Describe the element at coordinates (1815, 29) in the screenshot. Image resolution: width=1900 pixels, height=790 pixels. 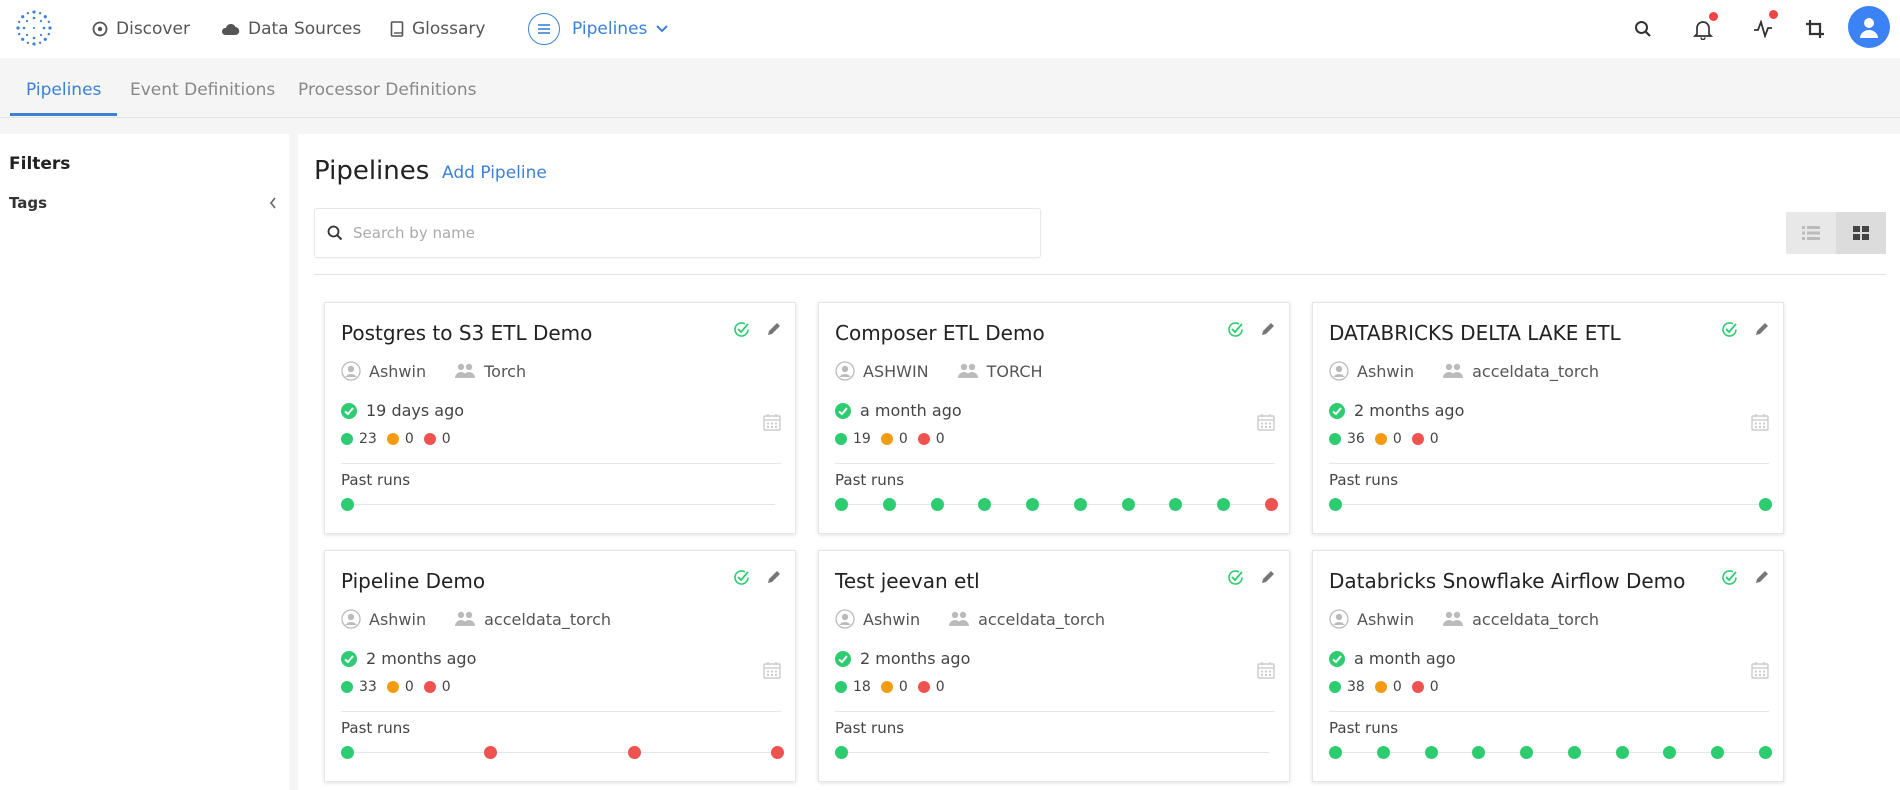
I see `crop-icon` at that location.